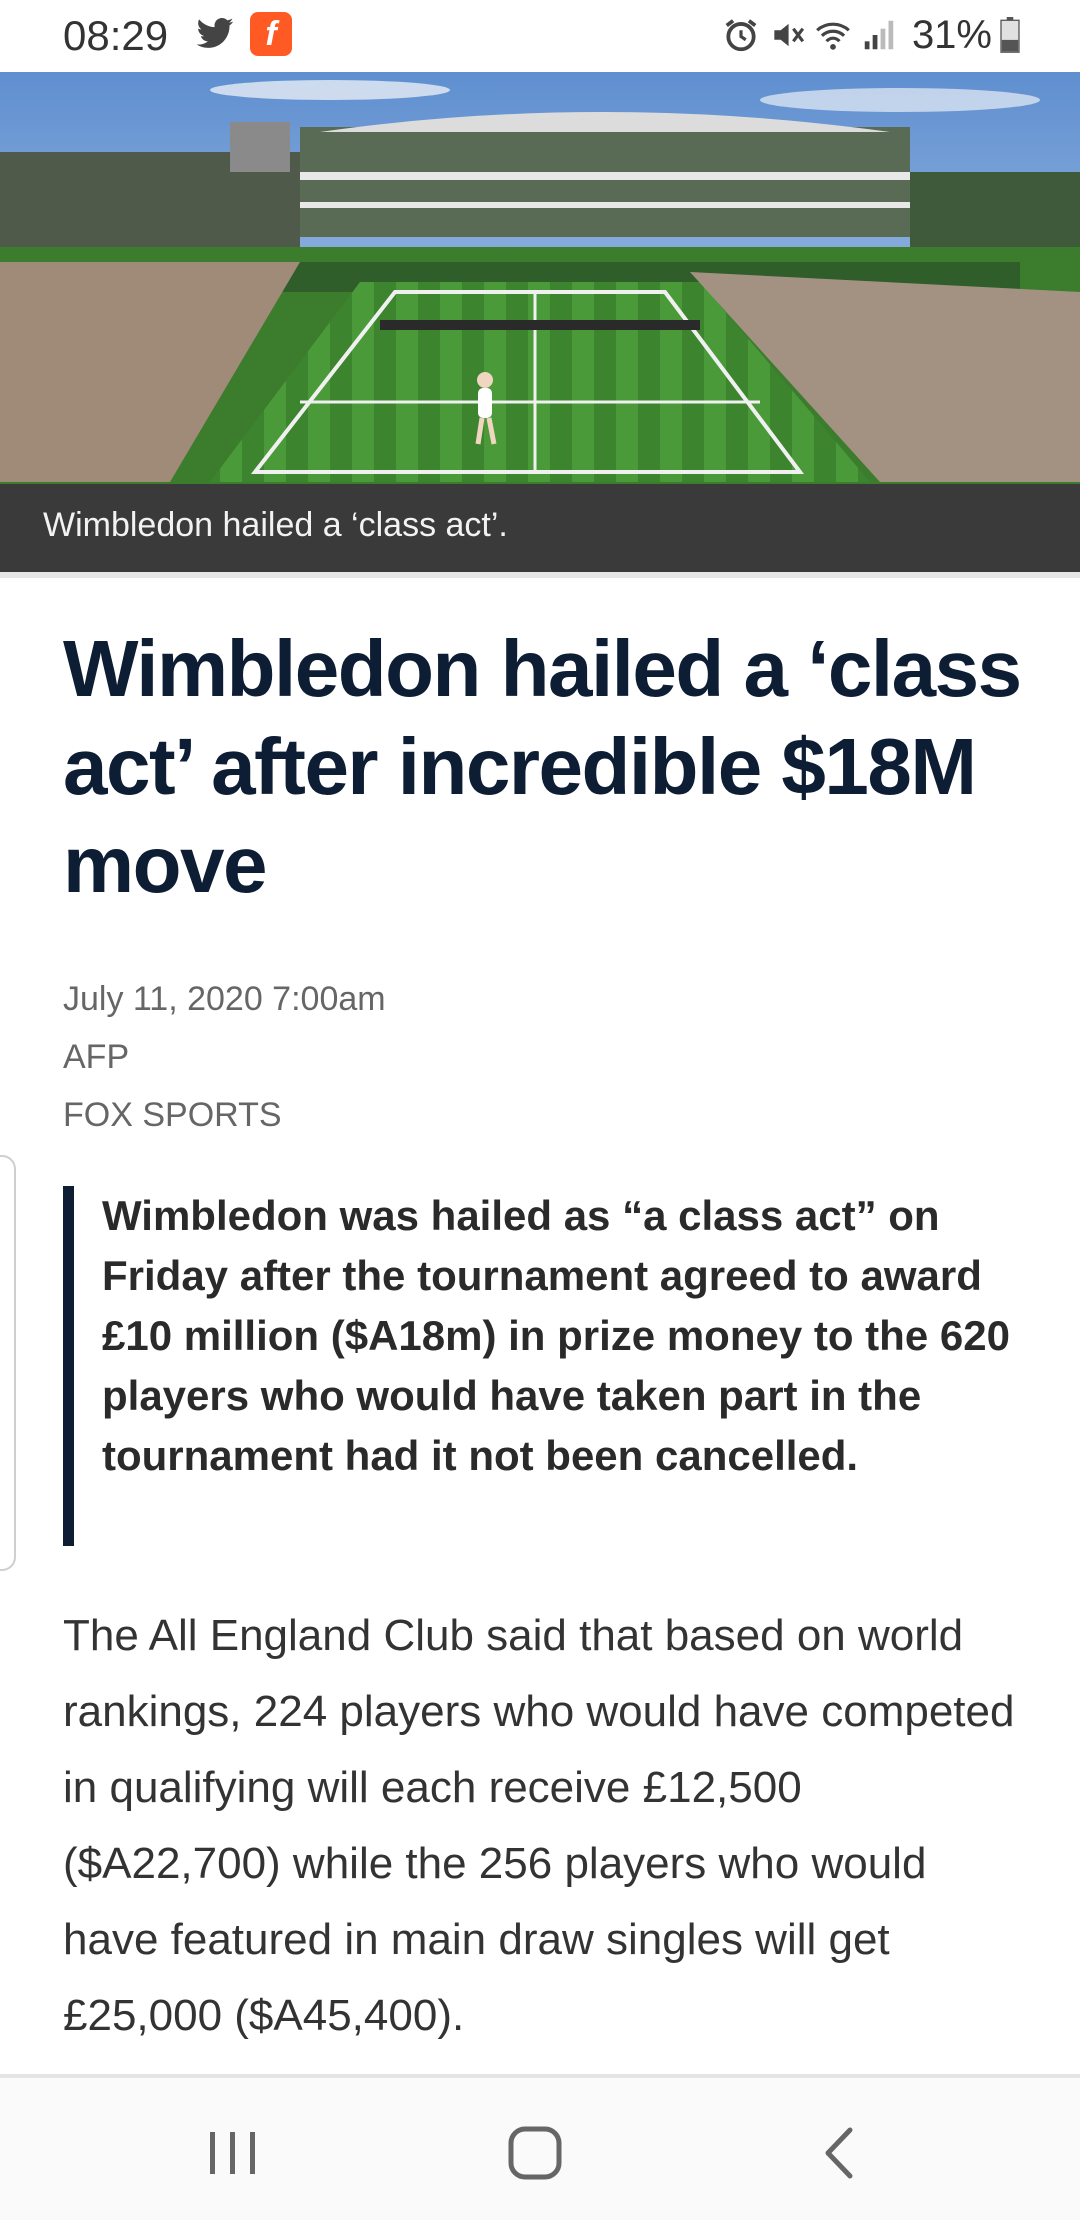 The height and width of the screenshot is (2220, 1080). Describe the element at coordinates (96, 1057) in the screenshot. I see `article-source: AFP` at that location.